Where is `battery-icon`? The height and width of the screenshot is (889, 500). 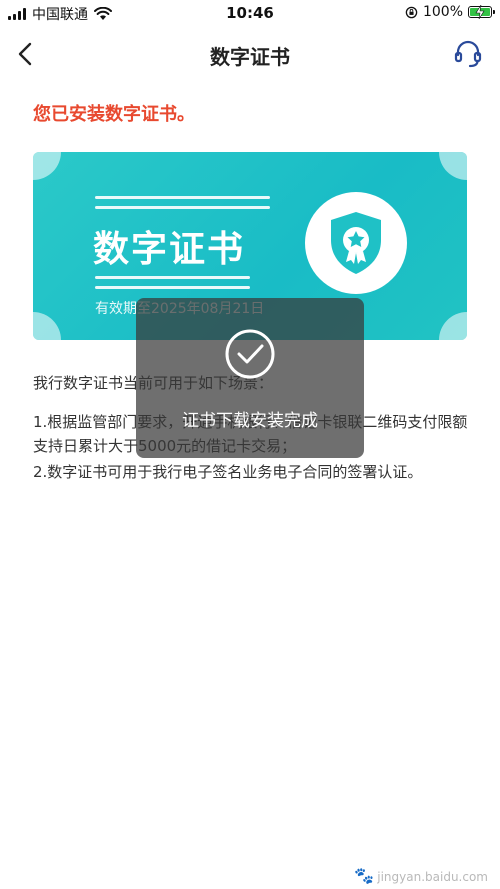
battery-icon is located at coordinates (481, 12).